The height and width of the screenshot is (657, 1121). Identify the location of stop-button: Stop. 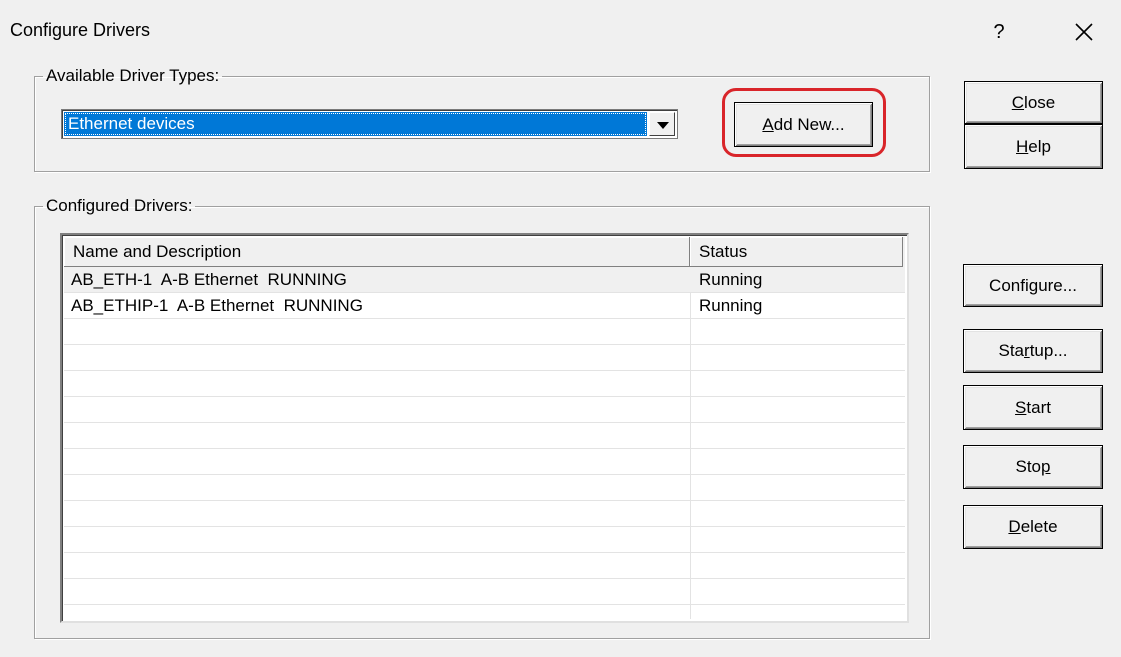
(1033, 467).